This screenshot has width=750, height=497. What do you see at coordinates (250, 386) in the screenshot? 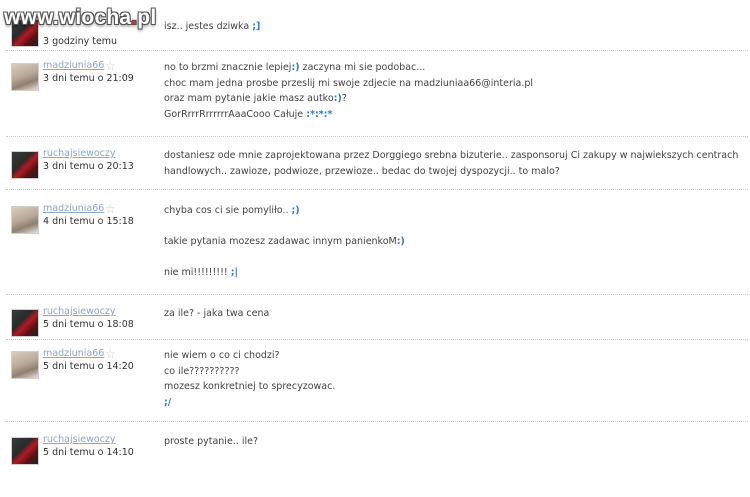
I see `message-line: mozesz konkretniej to sprecyzowac.` at bounding box center [250, 386].